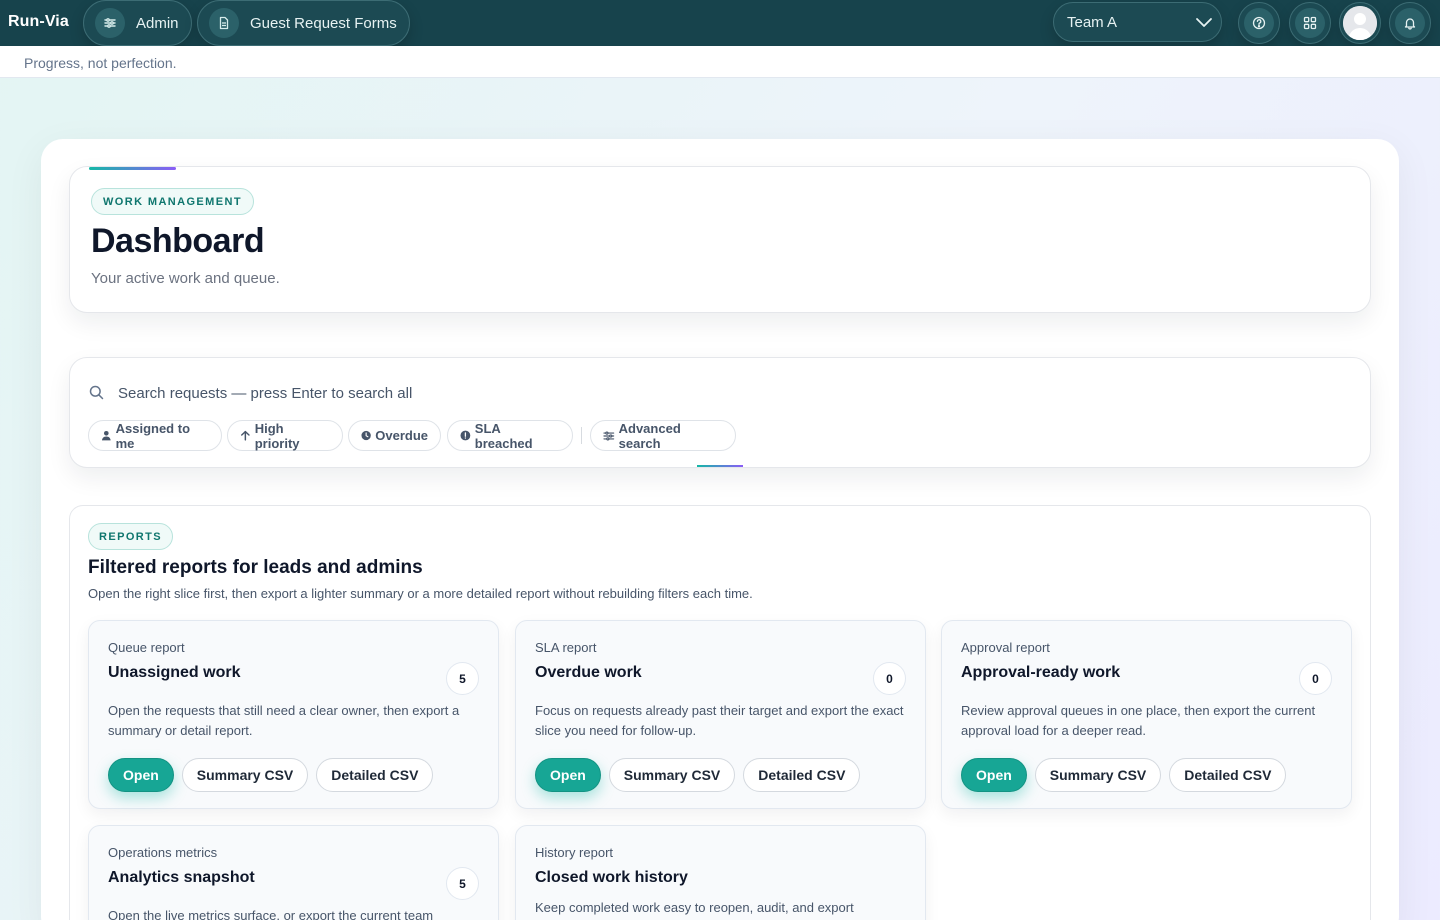  I want to click on report-title: Closed work history, so click(611, 877).